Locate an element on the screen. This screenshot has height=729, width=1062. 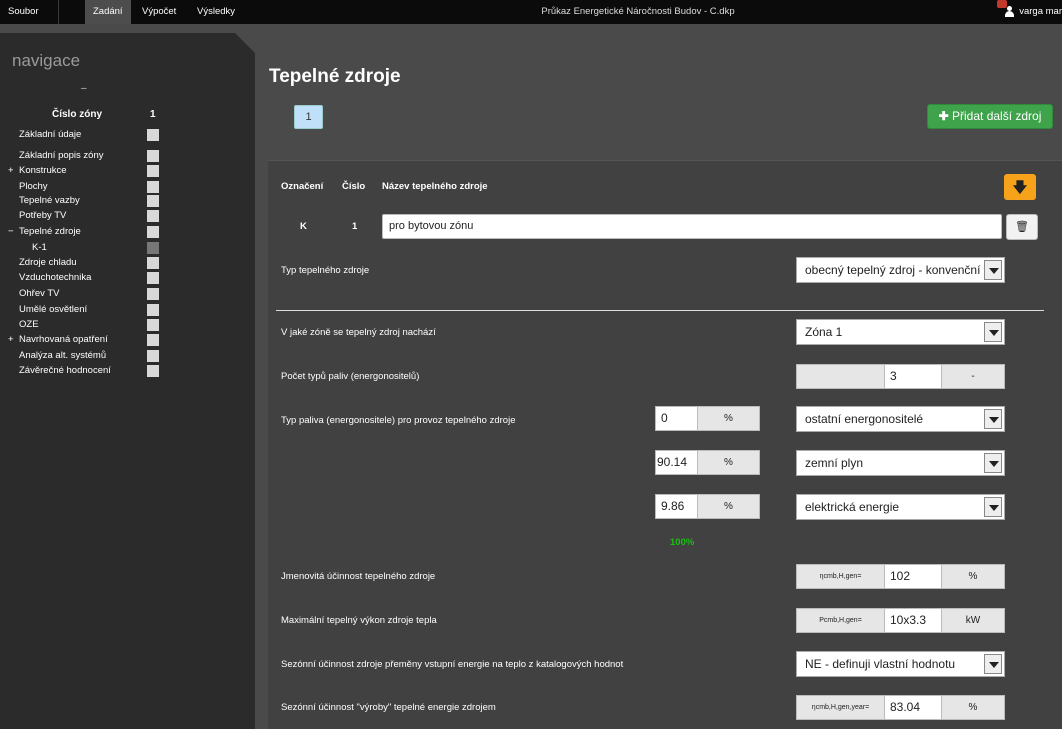
sidebar-item-vzduchotechnika: Vzduchotechnika is located at coordinates (127, 279).